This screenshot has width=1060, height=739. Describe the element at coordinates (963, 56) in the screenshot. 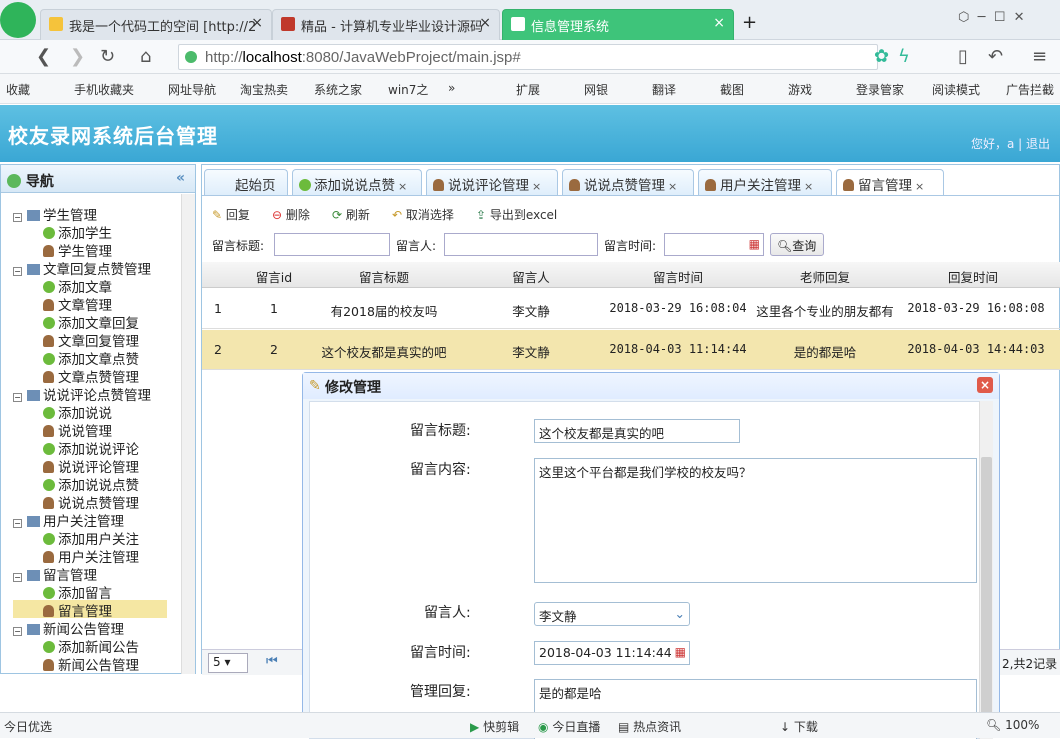

I see `phone-icon: ▯` at that location.